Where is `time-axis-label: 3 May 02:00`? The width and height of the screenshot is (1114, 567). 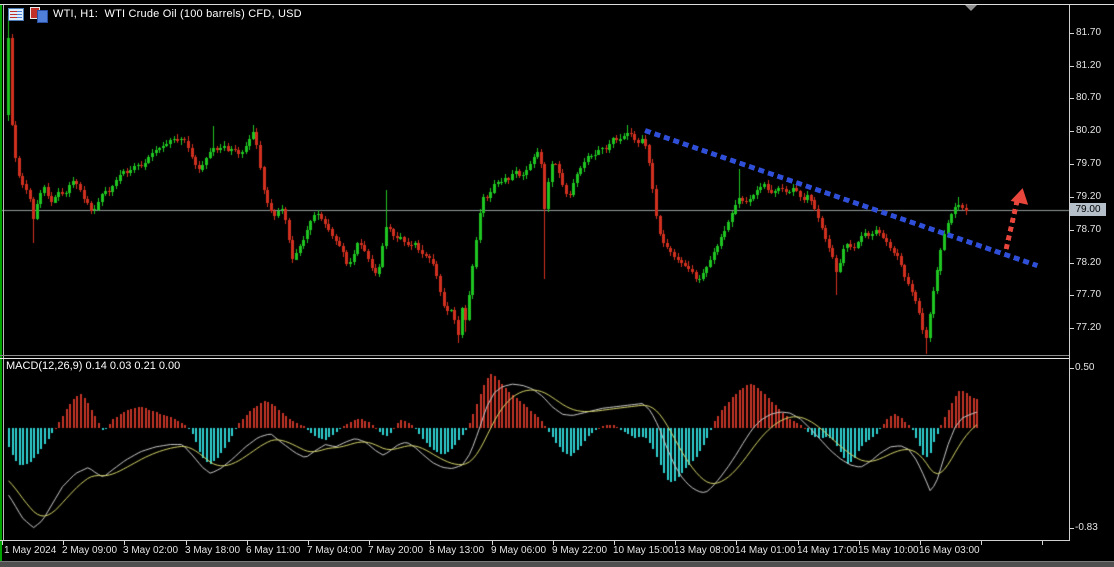 time-axis-label: 3 May 02:00 is located at coordinates (151, 550).